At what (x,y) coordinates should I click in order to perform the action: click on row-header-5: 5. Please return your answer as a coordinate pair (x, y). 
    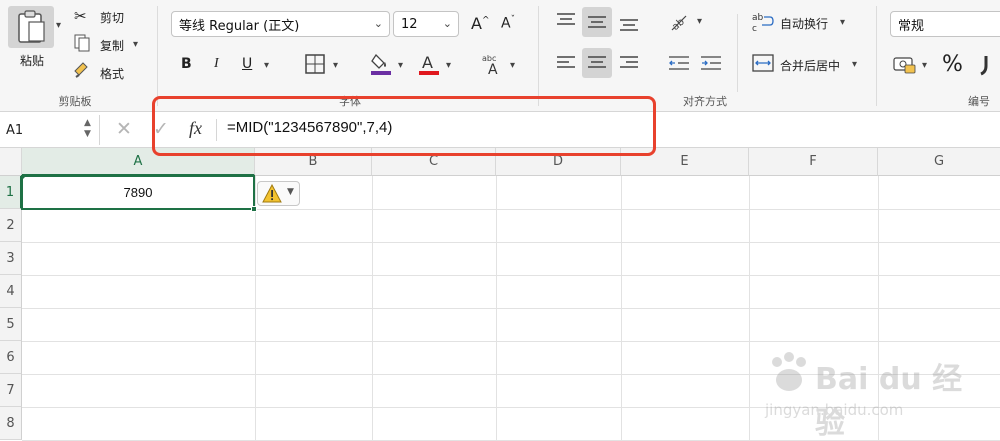
    Looking at the image, I should click on (11, 324).